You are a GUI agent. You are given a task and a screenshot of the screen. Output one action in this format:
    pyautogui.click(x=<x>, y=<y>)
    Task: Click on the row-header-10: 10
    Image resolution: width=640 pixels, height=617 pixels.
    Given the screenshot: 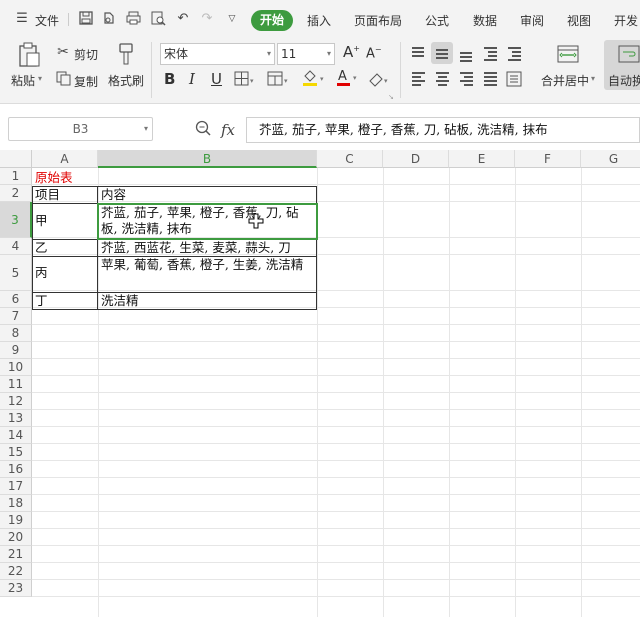 What is the action you would take?
    pyautogui.click(x=16, y=367)
    